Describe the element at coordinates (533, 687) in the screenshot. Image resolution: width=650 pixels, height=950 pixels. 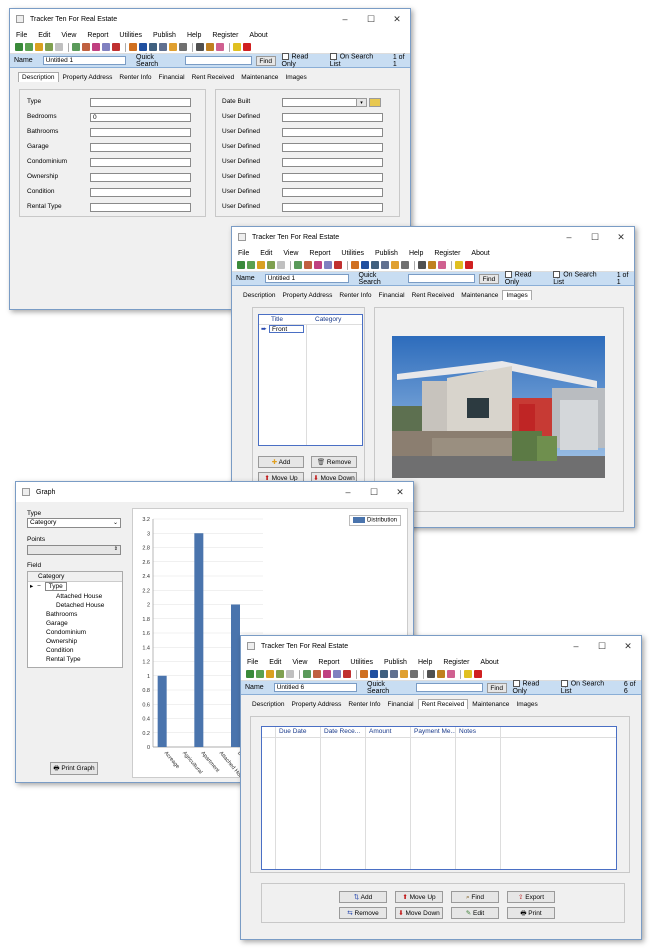
I see `read-only-checkbox: Read Only` at that location.